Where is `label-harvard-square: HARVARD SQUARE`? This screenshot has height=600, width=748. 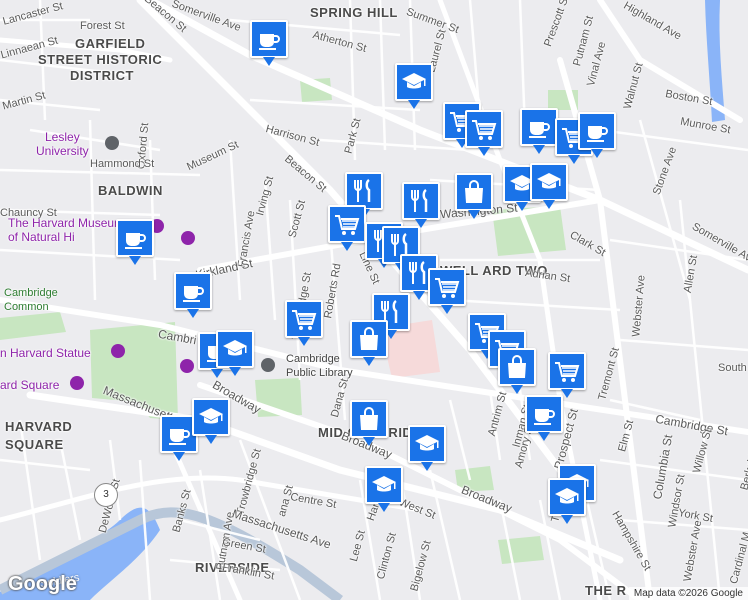 label-harvard-square: HARVARD SQUARE is located at coordinates (39, 435).